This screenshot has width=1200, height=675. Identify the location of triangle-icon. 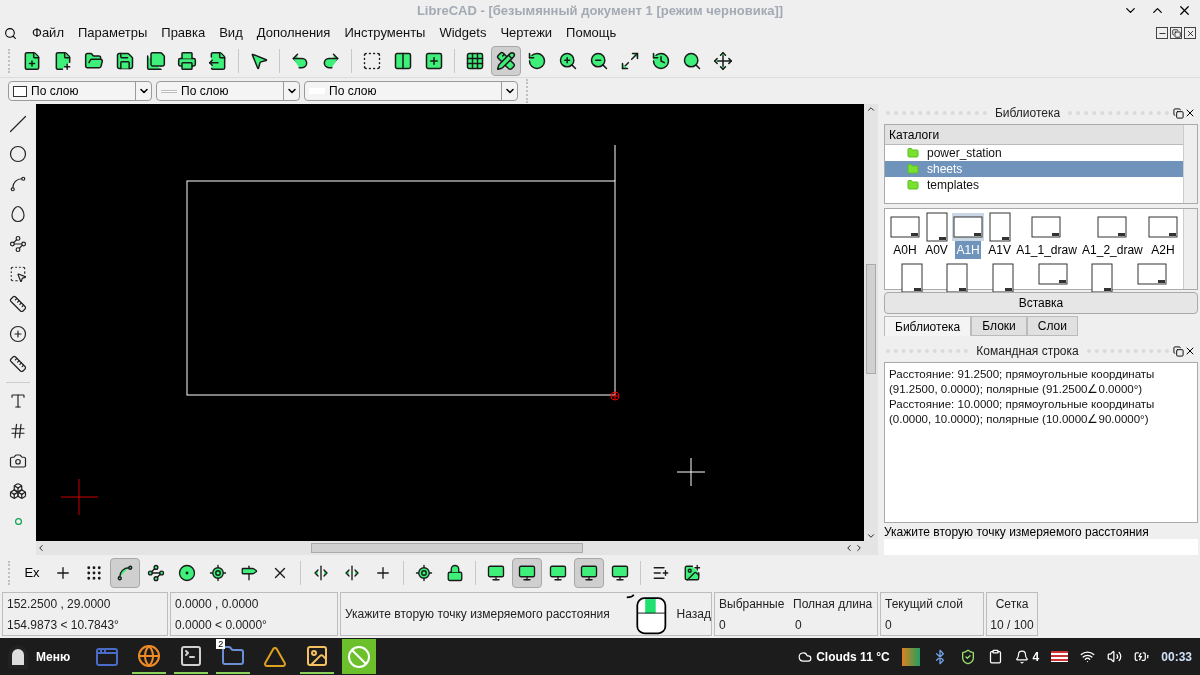
(275, 656).